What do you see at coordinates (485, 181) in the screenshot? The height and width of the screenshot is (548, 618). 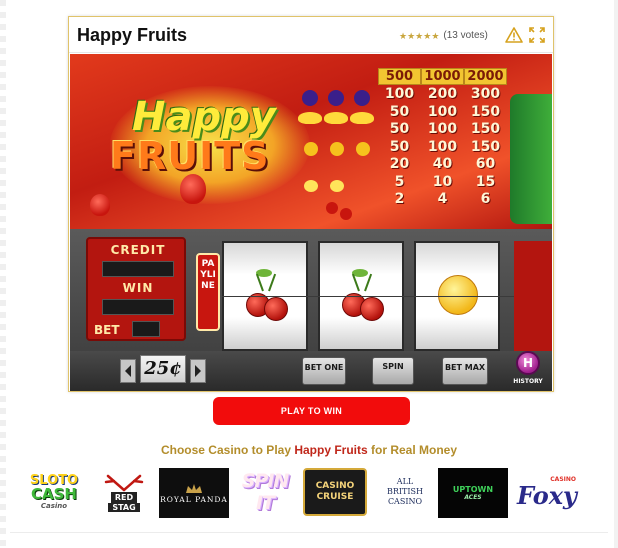 I see `pay-table-cell: 15` at bounding box center [485, 181].